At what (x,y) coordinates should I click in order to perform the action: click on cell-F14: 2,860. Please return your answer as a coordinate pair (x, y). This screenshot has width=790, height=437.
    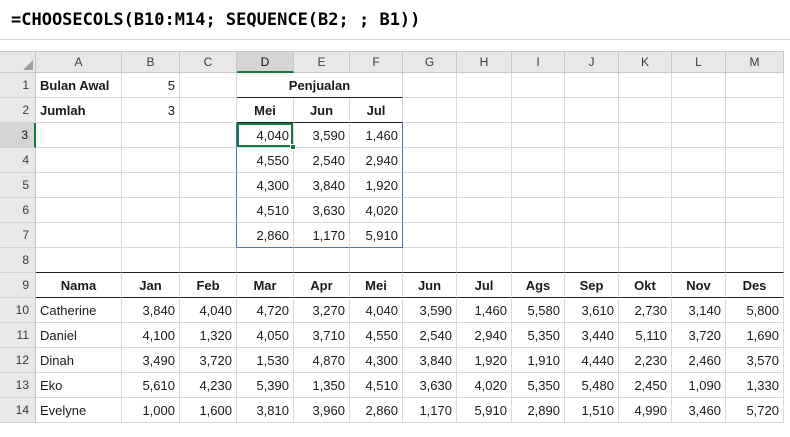
    Looking at the image, I should click on (376, 410).